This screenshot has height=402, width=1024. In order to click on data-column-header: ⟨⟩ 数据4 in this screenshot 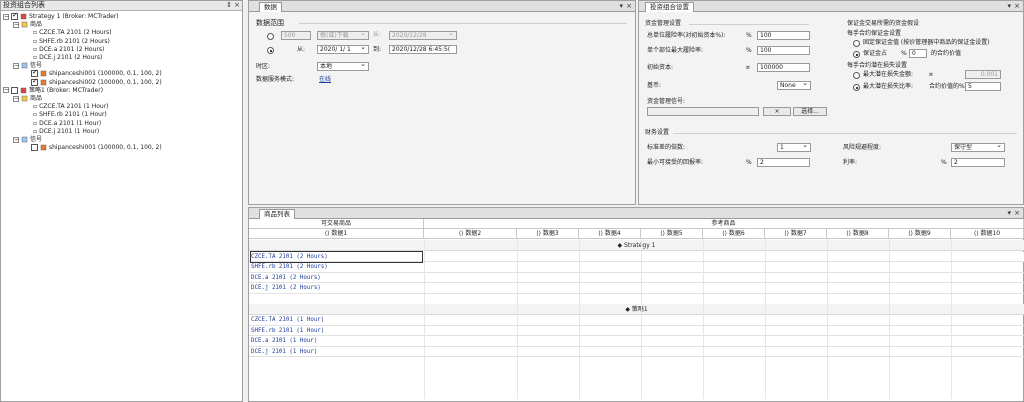, I will do `click(610, 234)`.